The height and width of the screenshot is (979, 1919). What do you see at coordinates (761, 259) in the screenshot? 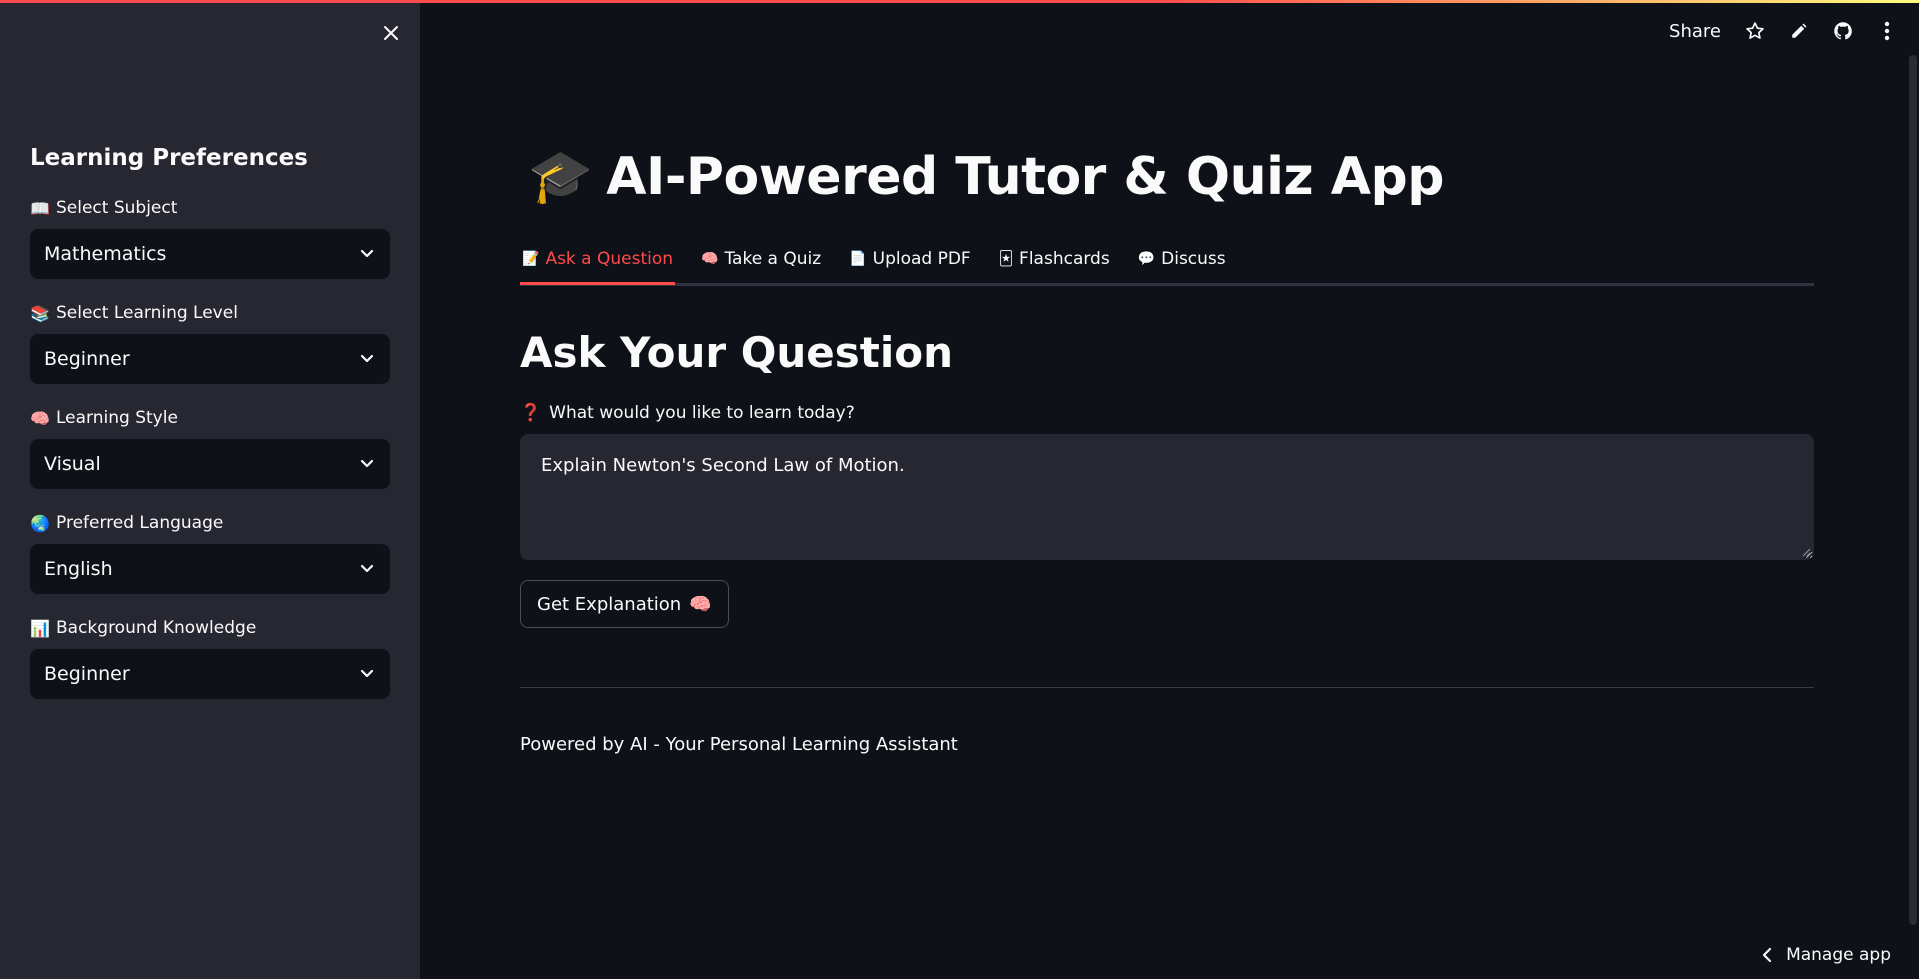
I see `tab-take-a-quiz: 🧠 Take a Quiz` at bounding box center [761, 259].